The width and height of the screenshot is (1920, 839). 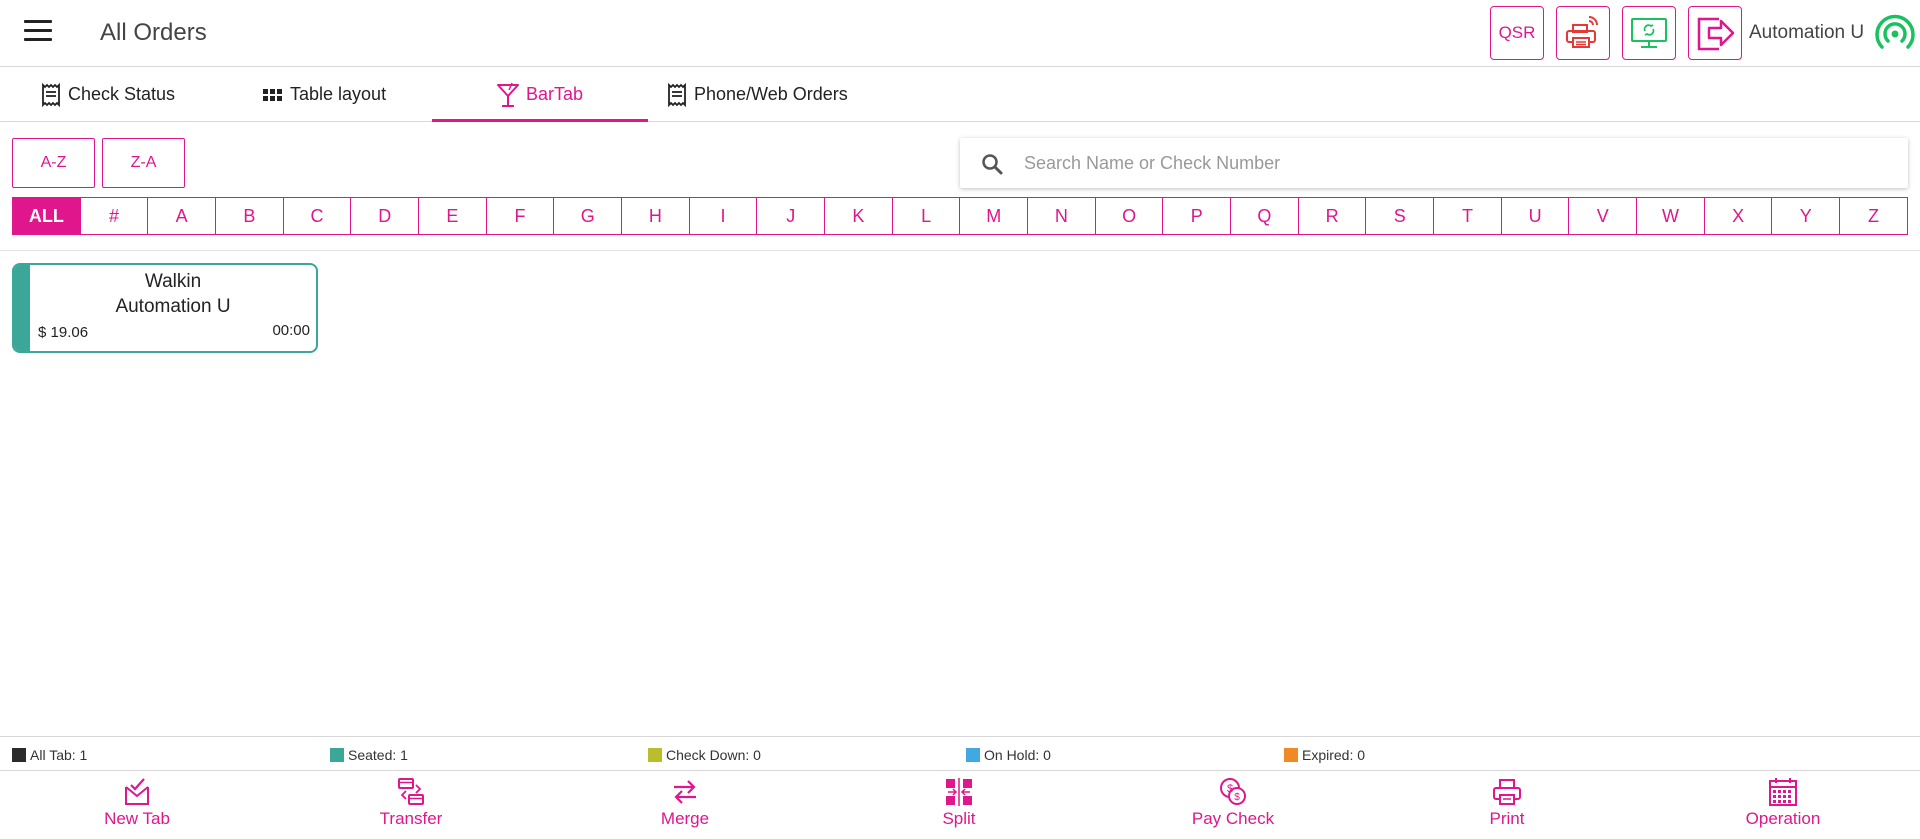 What do you see at coordinates (1895, 31) in the screenshot?
I see `connection-signal-icon` at bounding box center [1895, 31].